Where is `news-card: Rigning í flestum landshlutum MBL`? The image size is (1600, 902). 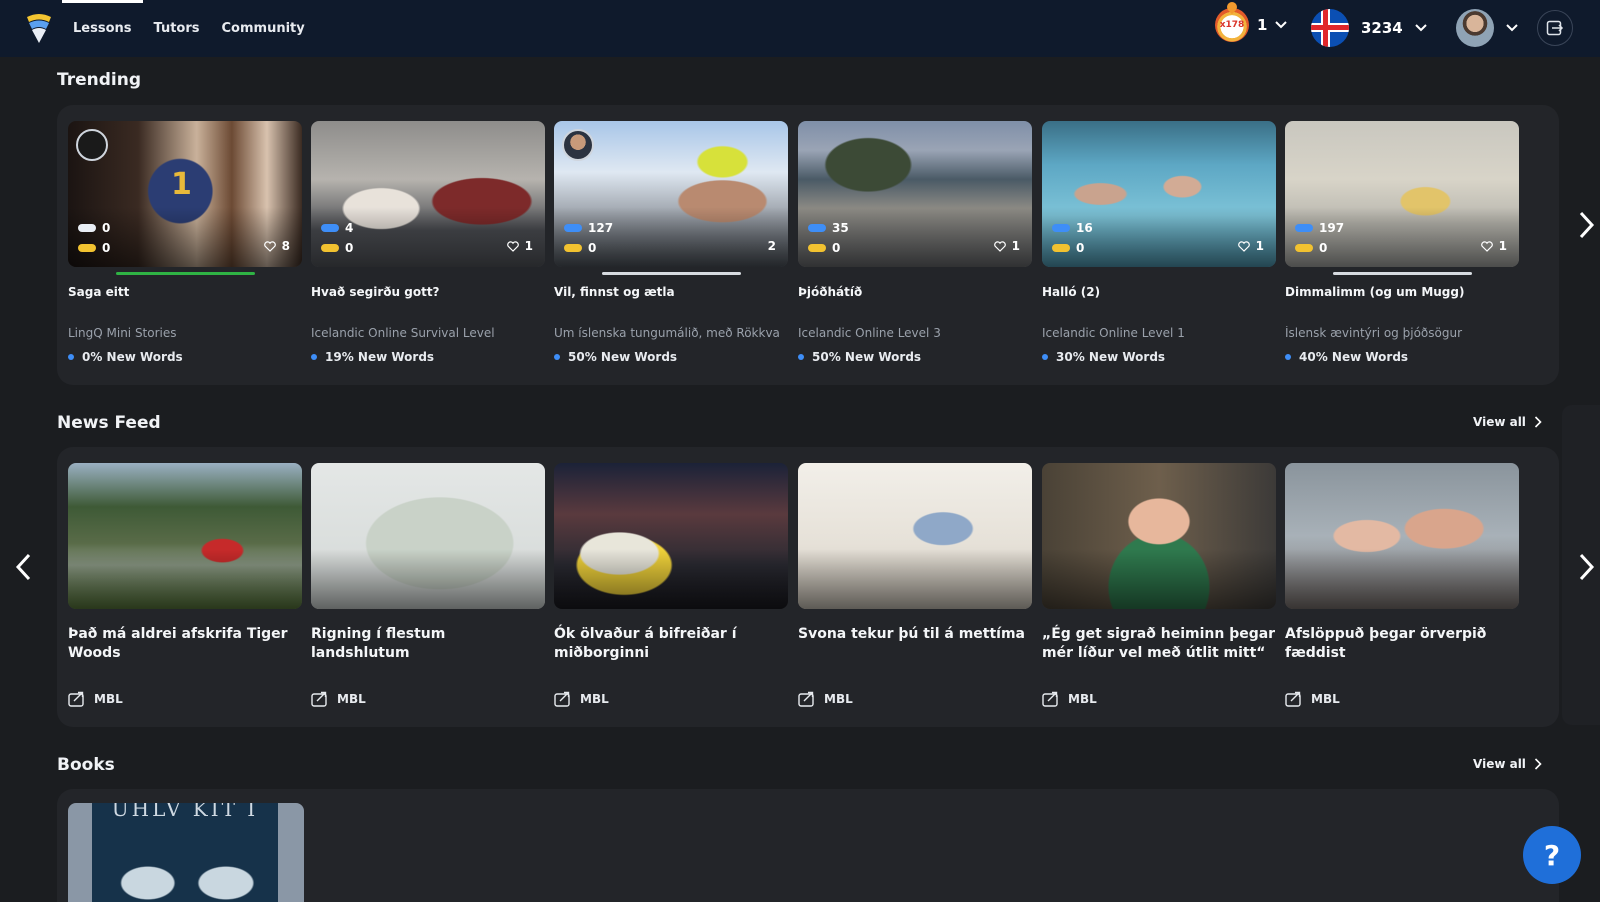 news-card: Rigning í flestum landshlutum MBL is located at coordinates (428, 585).